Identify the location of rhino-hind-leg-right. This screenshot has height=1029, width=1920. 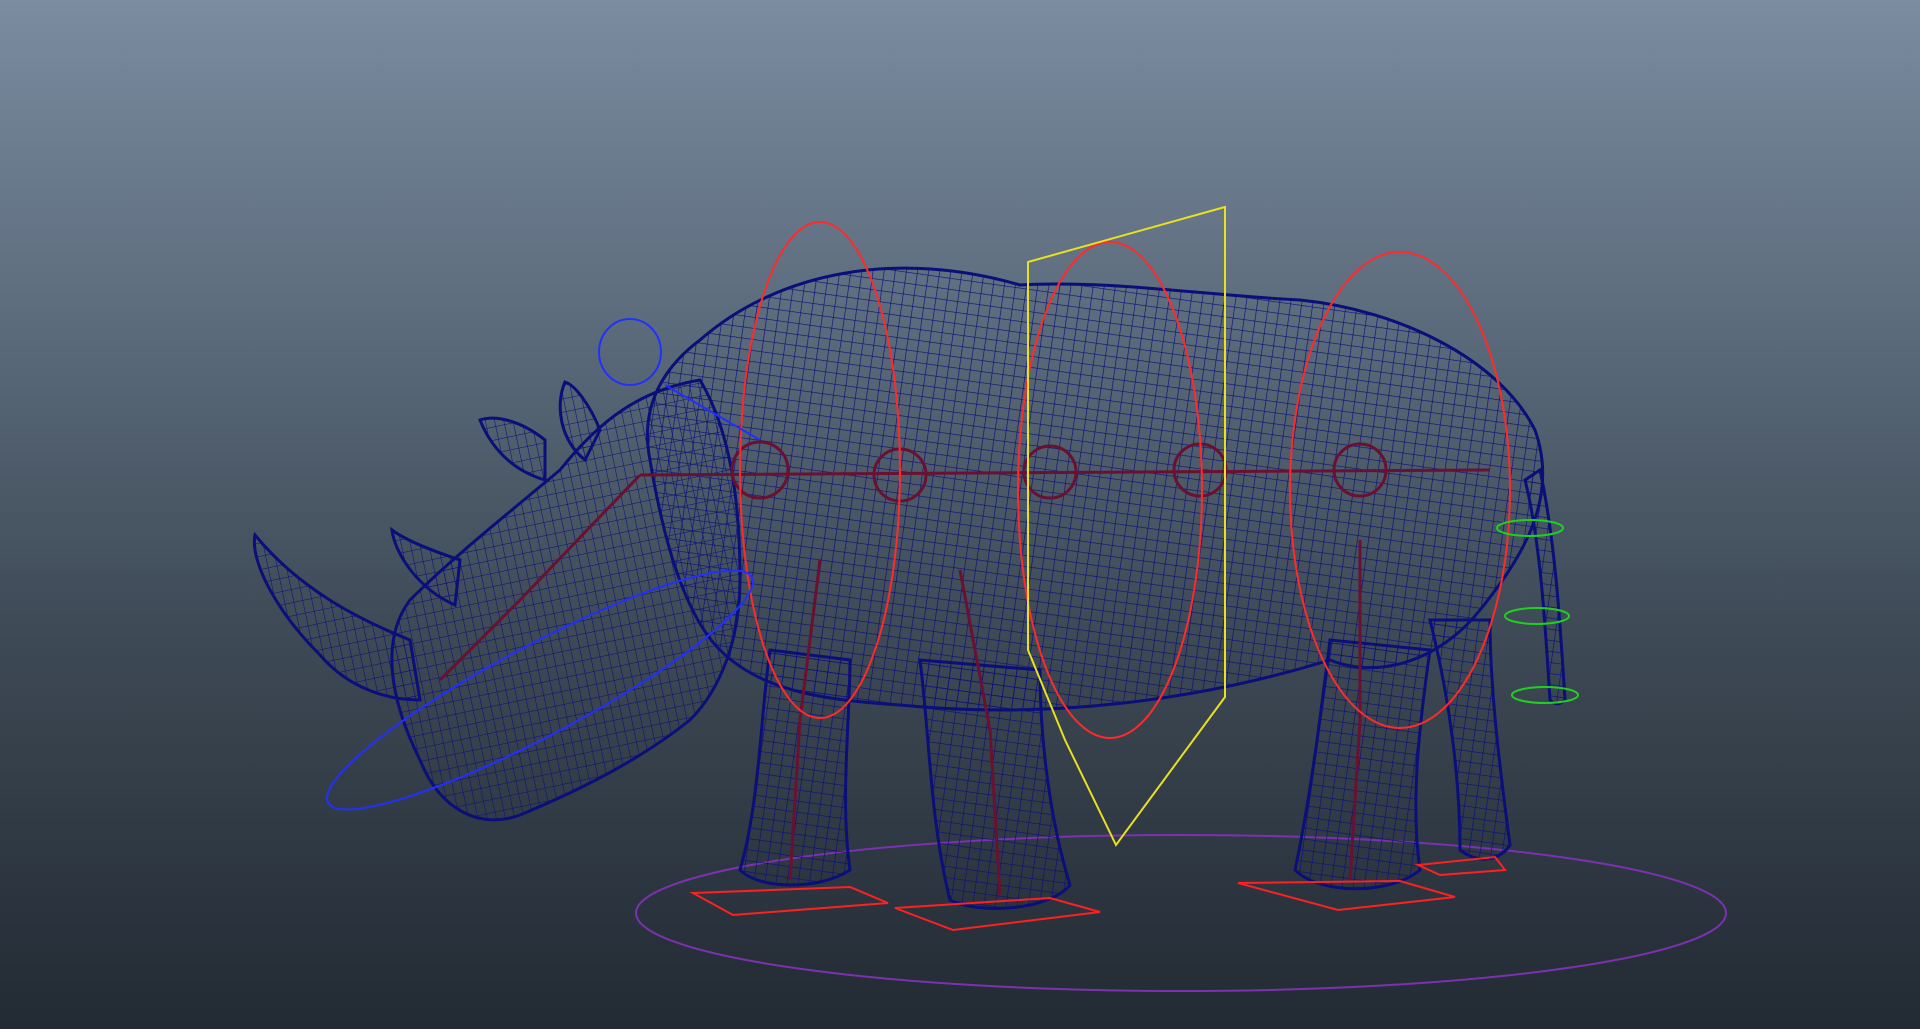
(1470, 739).